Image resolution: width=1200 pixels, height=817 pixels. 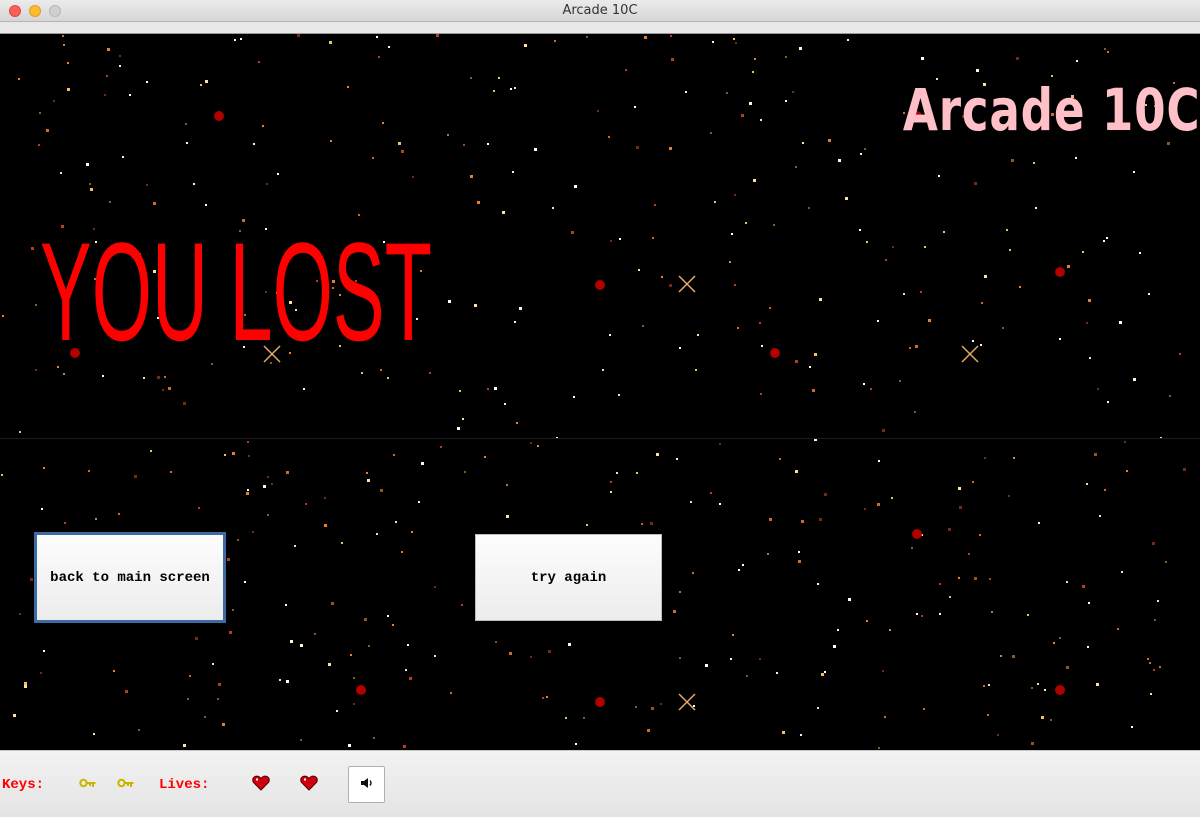 What do you see at coordinates (261, 785) in the screenshot?
I see `heart-icon` at bounding box center [261, 785].